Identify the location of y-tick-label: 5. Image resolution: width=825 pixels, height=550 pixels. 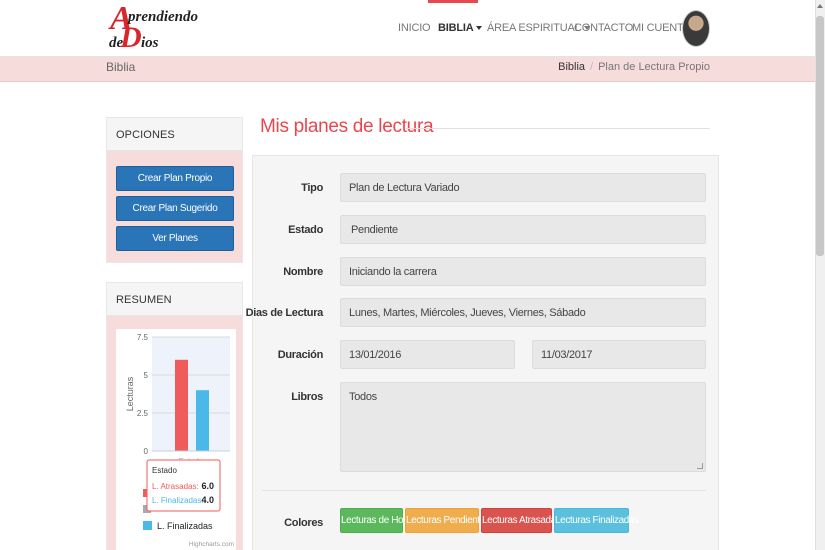
(146, 375).